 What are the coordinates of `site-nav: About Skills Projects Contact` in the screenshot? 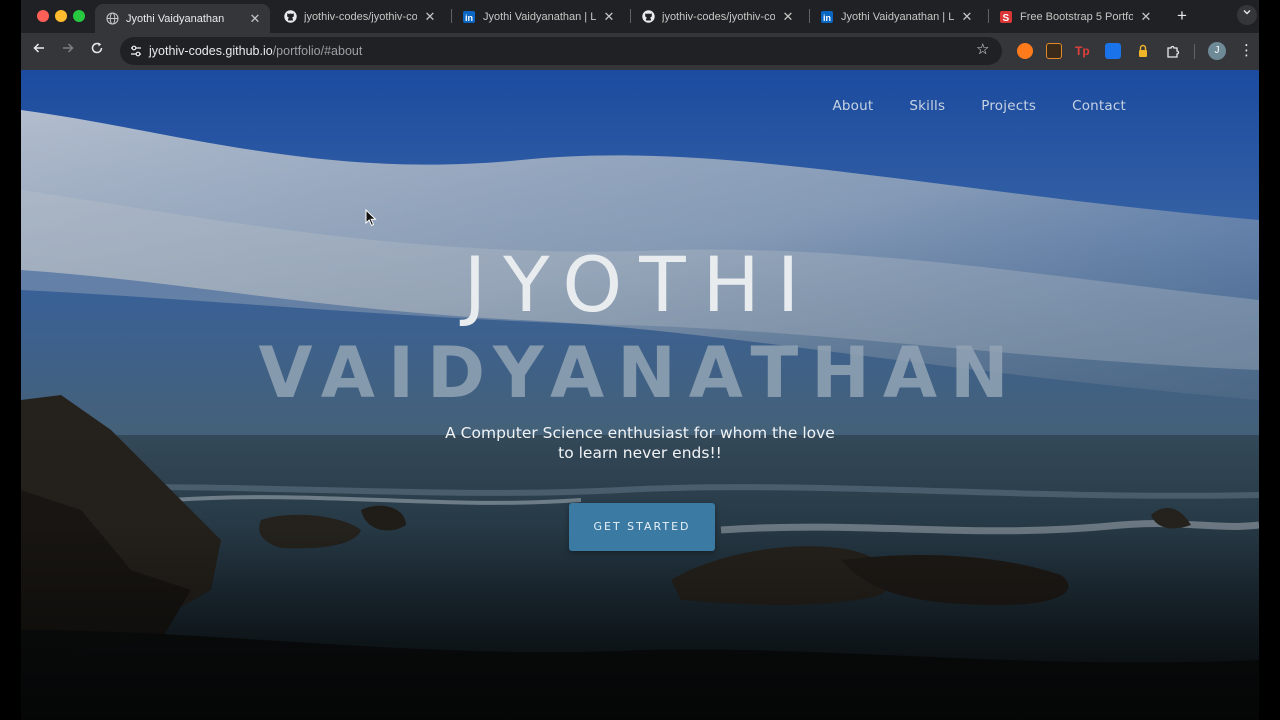 It's located at (961, 106).